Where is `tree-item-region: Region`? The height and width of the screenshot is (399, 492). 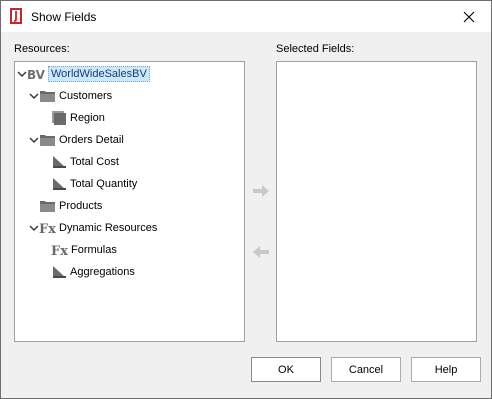
tree-item-region: Region is located at coordinates (78, 118).